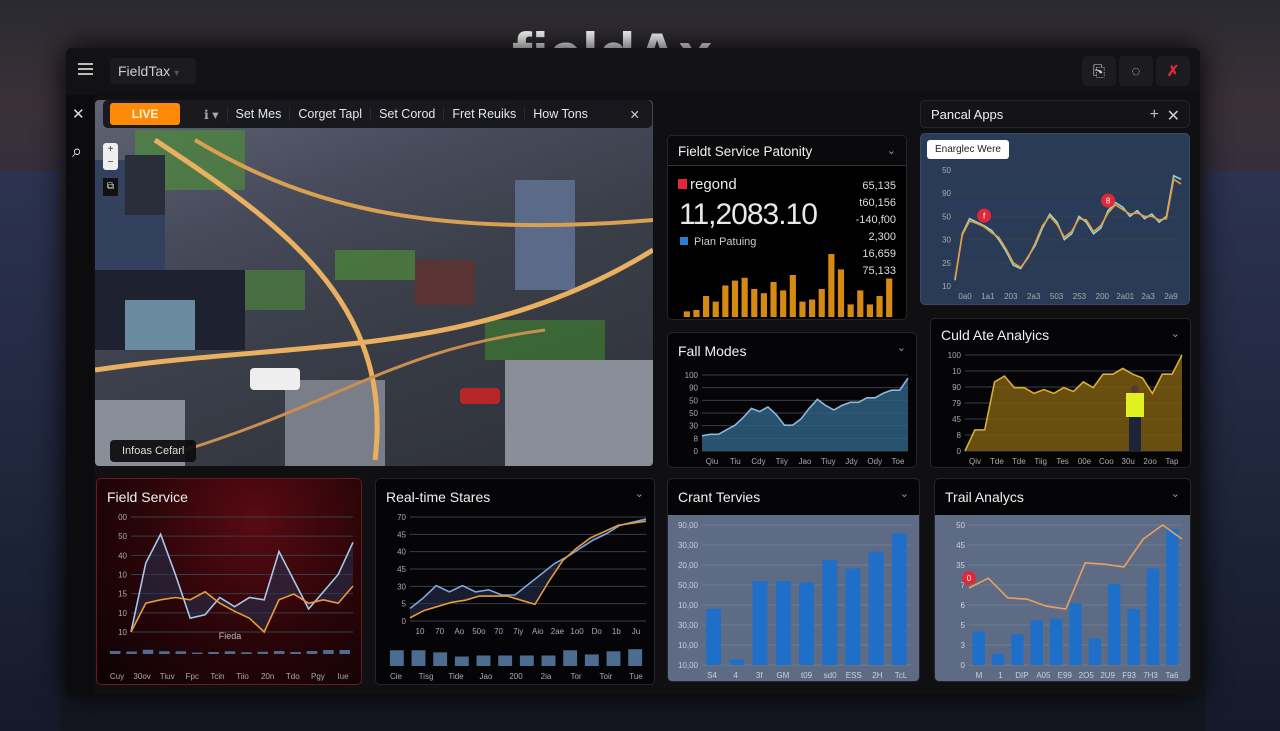 The image size is (1280, 731). I want to click on app-selector: FieldTax ▾, so click(153, 71).